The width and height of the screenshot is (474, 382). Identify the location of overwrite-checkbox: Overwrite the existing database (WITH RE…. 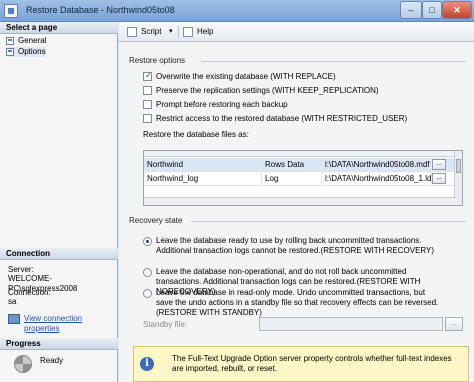
(239, 76).